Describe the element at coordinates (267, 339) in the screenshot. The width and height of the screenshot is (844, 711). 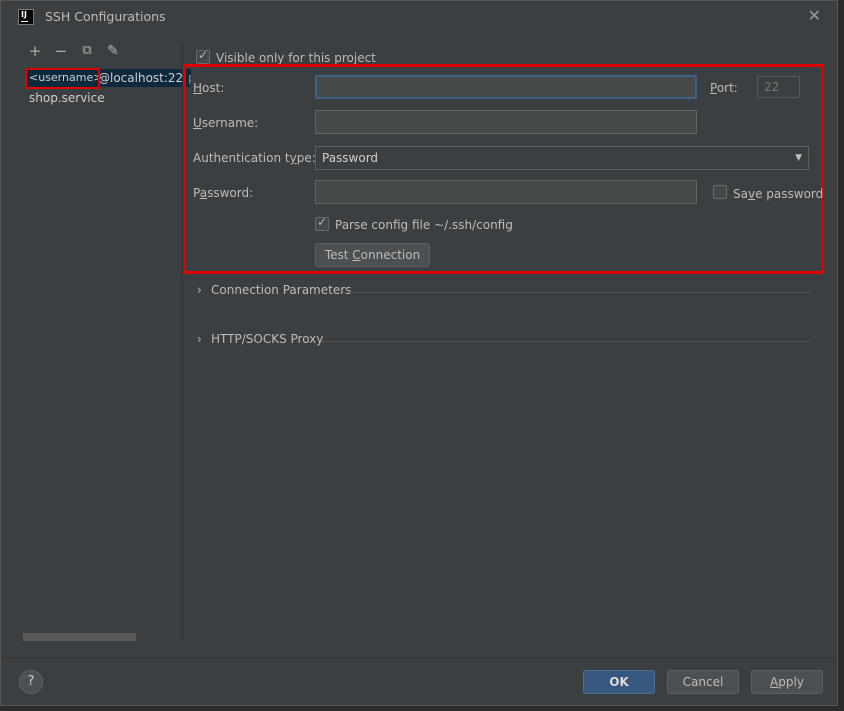
I see `http-socks-proxy-title: HTTP/SOCKS Proxy` at that location.